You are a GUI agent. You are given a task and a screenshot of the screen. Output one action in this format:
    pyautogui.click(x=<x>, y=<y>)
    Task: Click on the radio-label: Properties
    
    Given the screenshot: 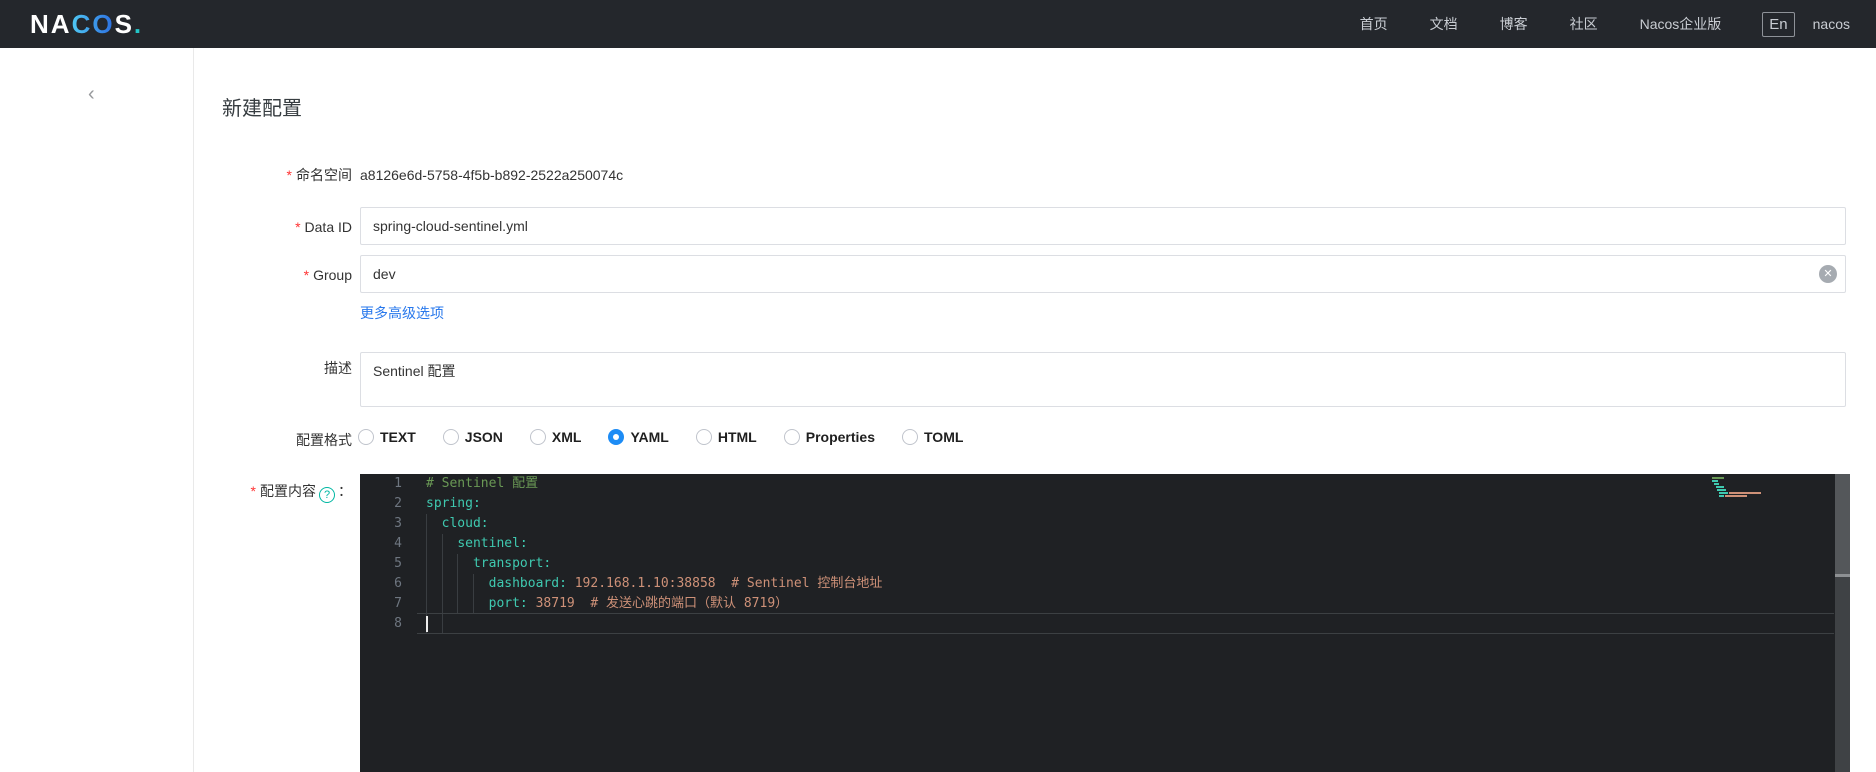 What is the action you would take?
    pyautogui.click(x=840, y=437)
    